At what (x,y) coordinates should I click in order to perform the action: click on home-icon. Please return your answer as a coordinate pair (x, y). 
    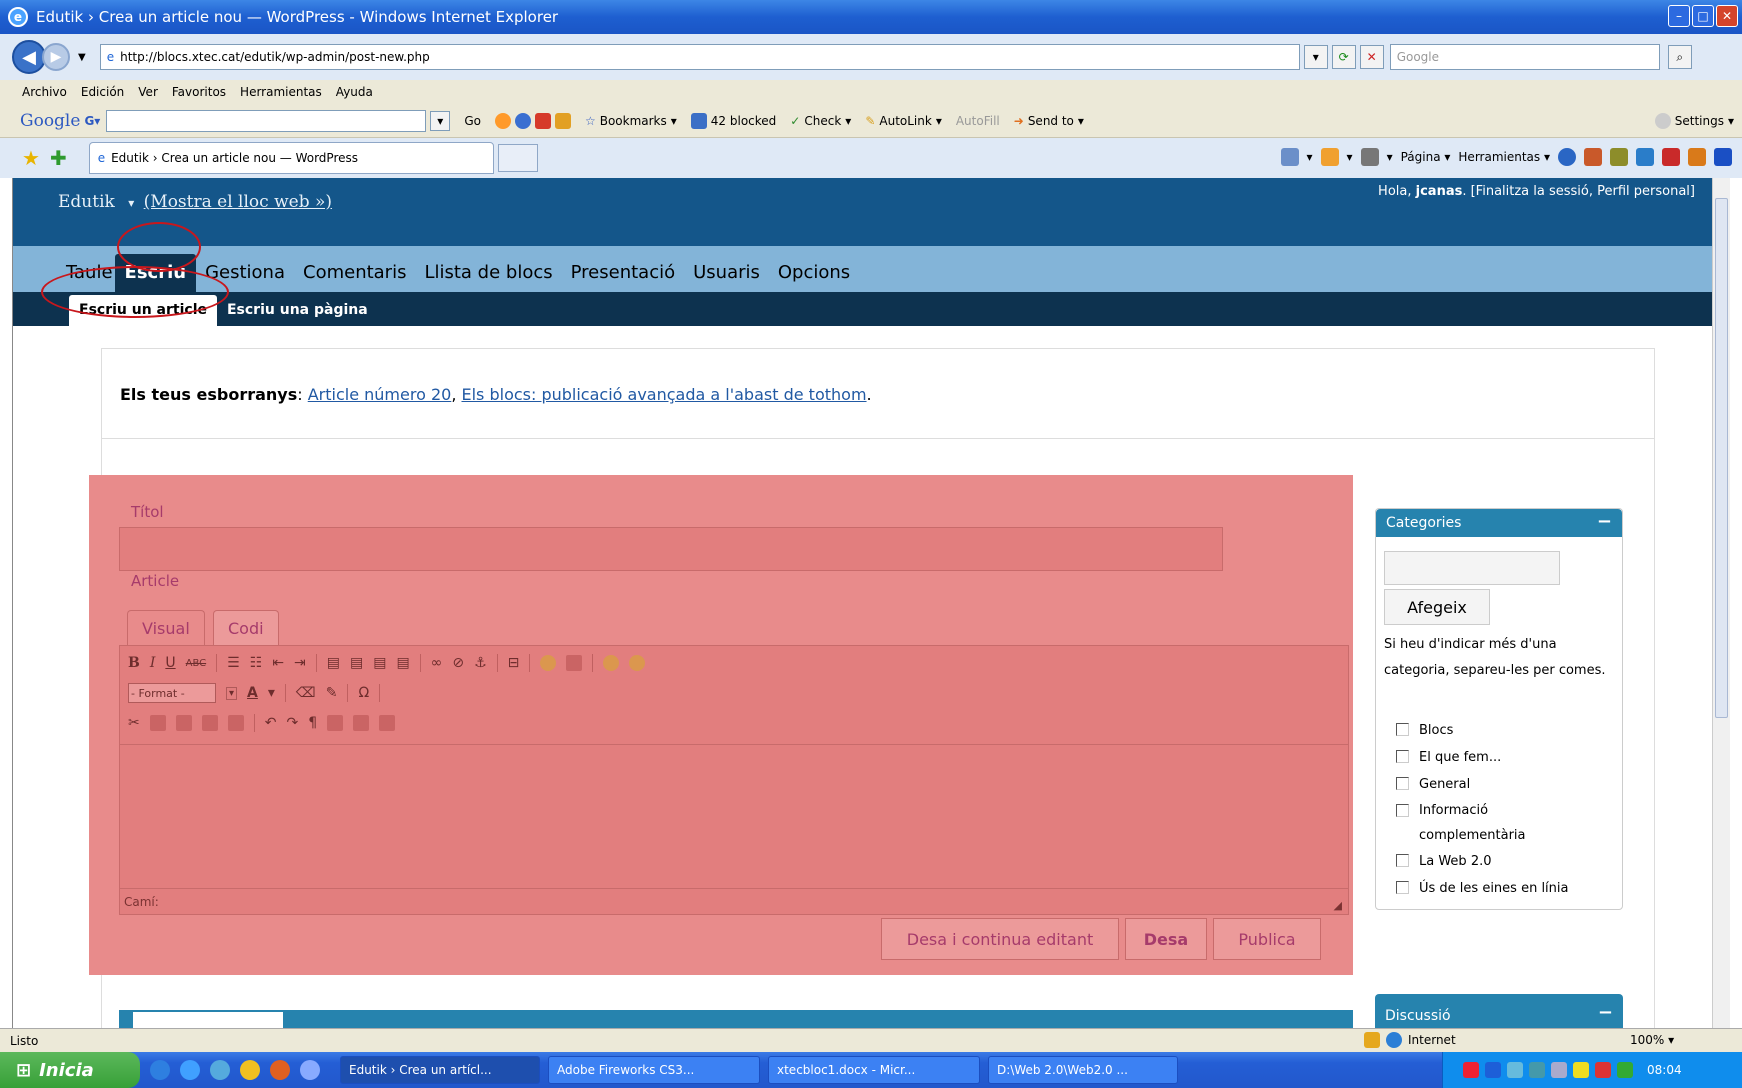
    Looking at the image, I should click on (1289, 157).